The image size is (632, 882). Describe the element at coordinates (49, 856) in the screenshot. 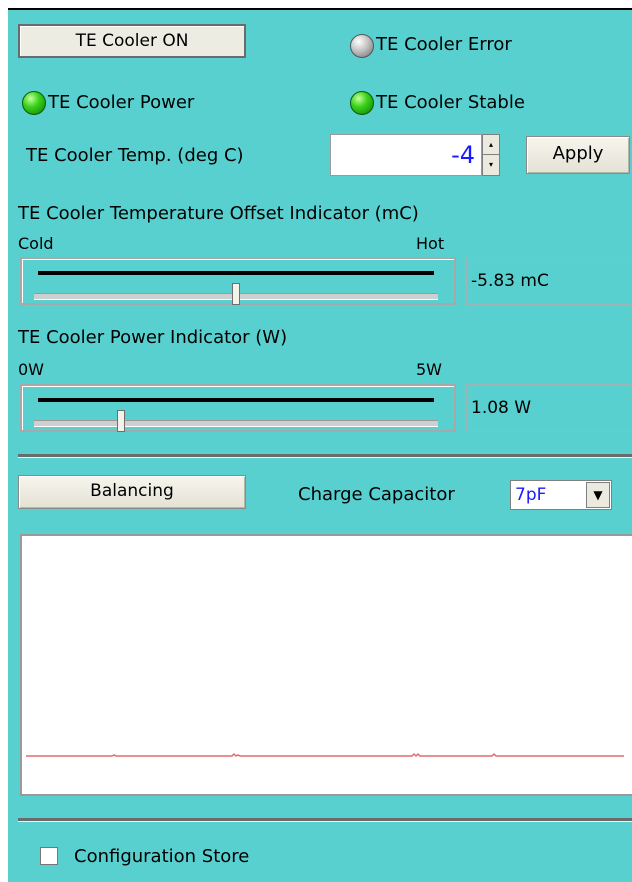

I see `configuration-store-checkbox` at that location.